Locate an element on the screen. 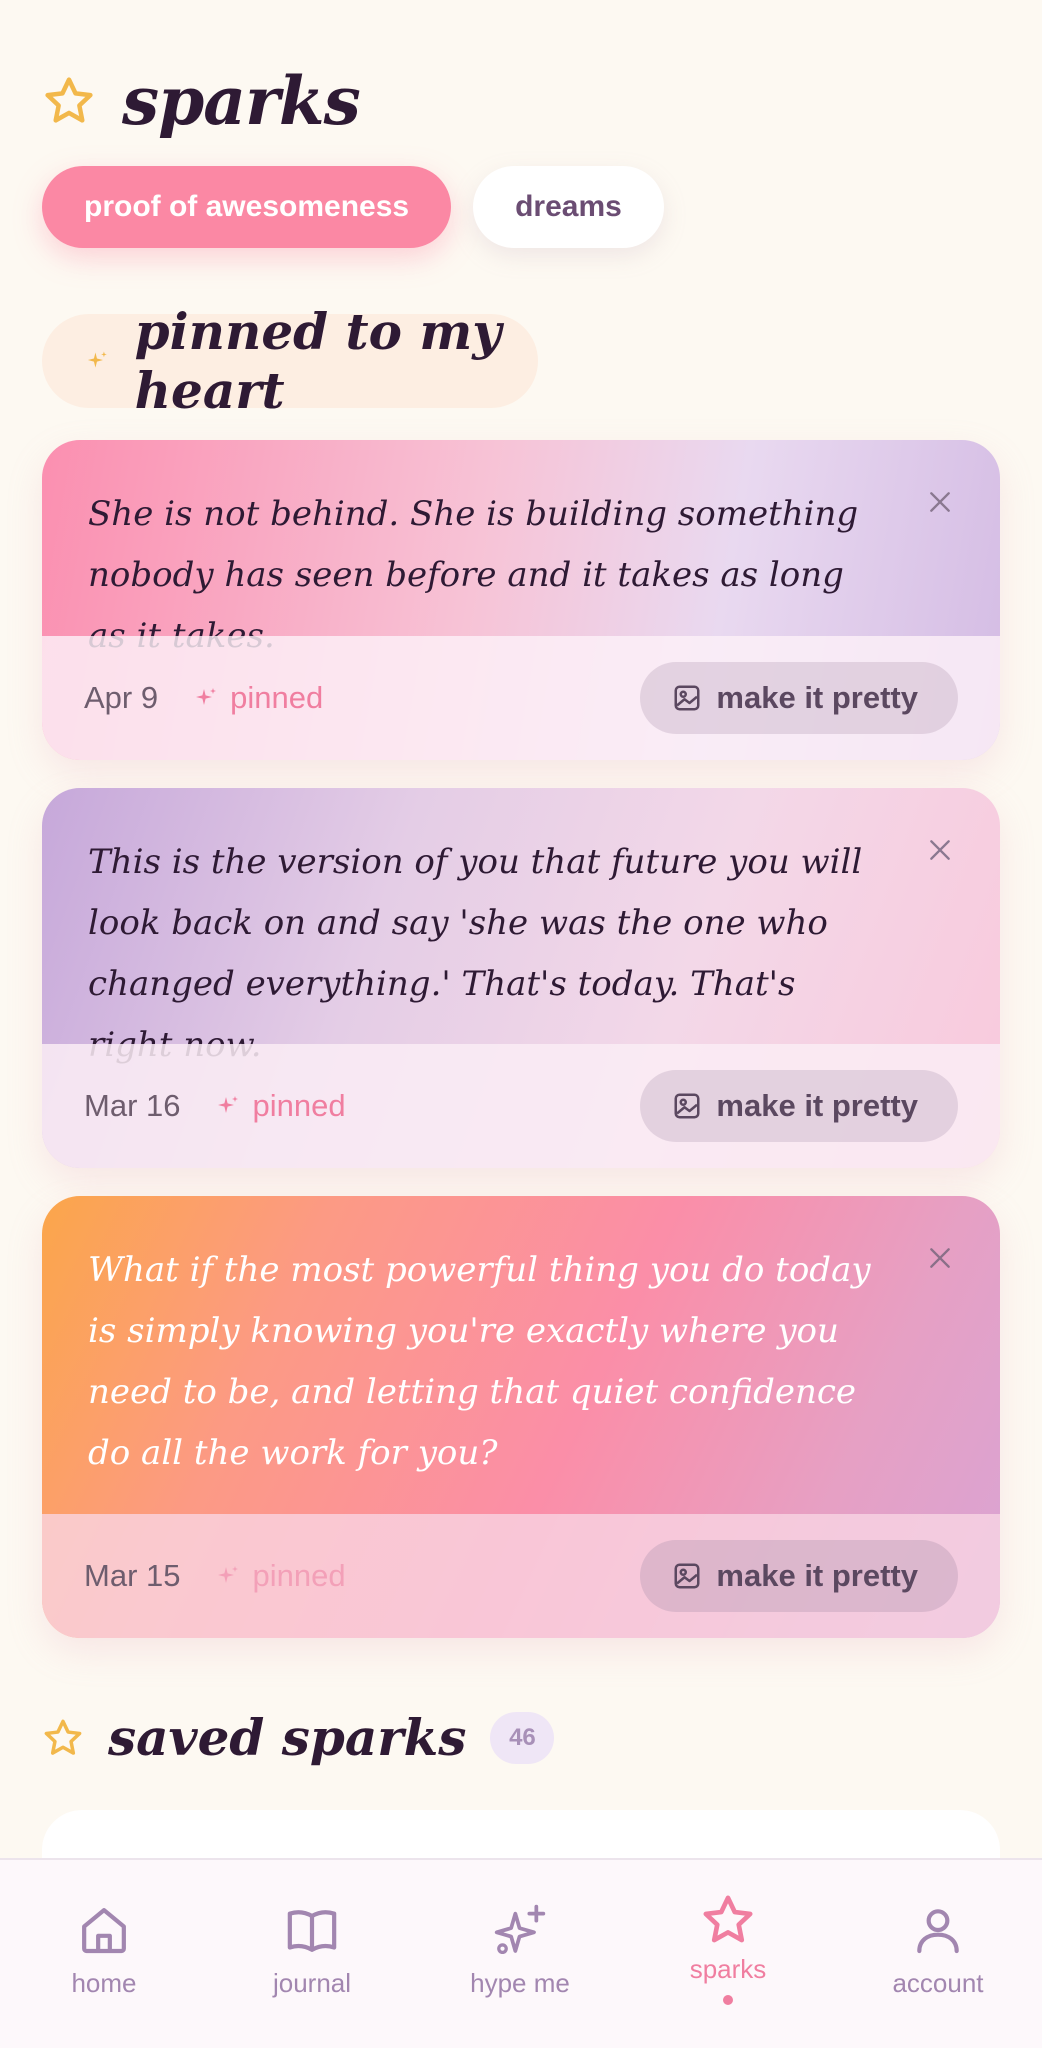  nav-item-account: account is located at coordinates (938, 1954).